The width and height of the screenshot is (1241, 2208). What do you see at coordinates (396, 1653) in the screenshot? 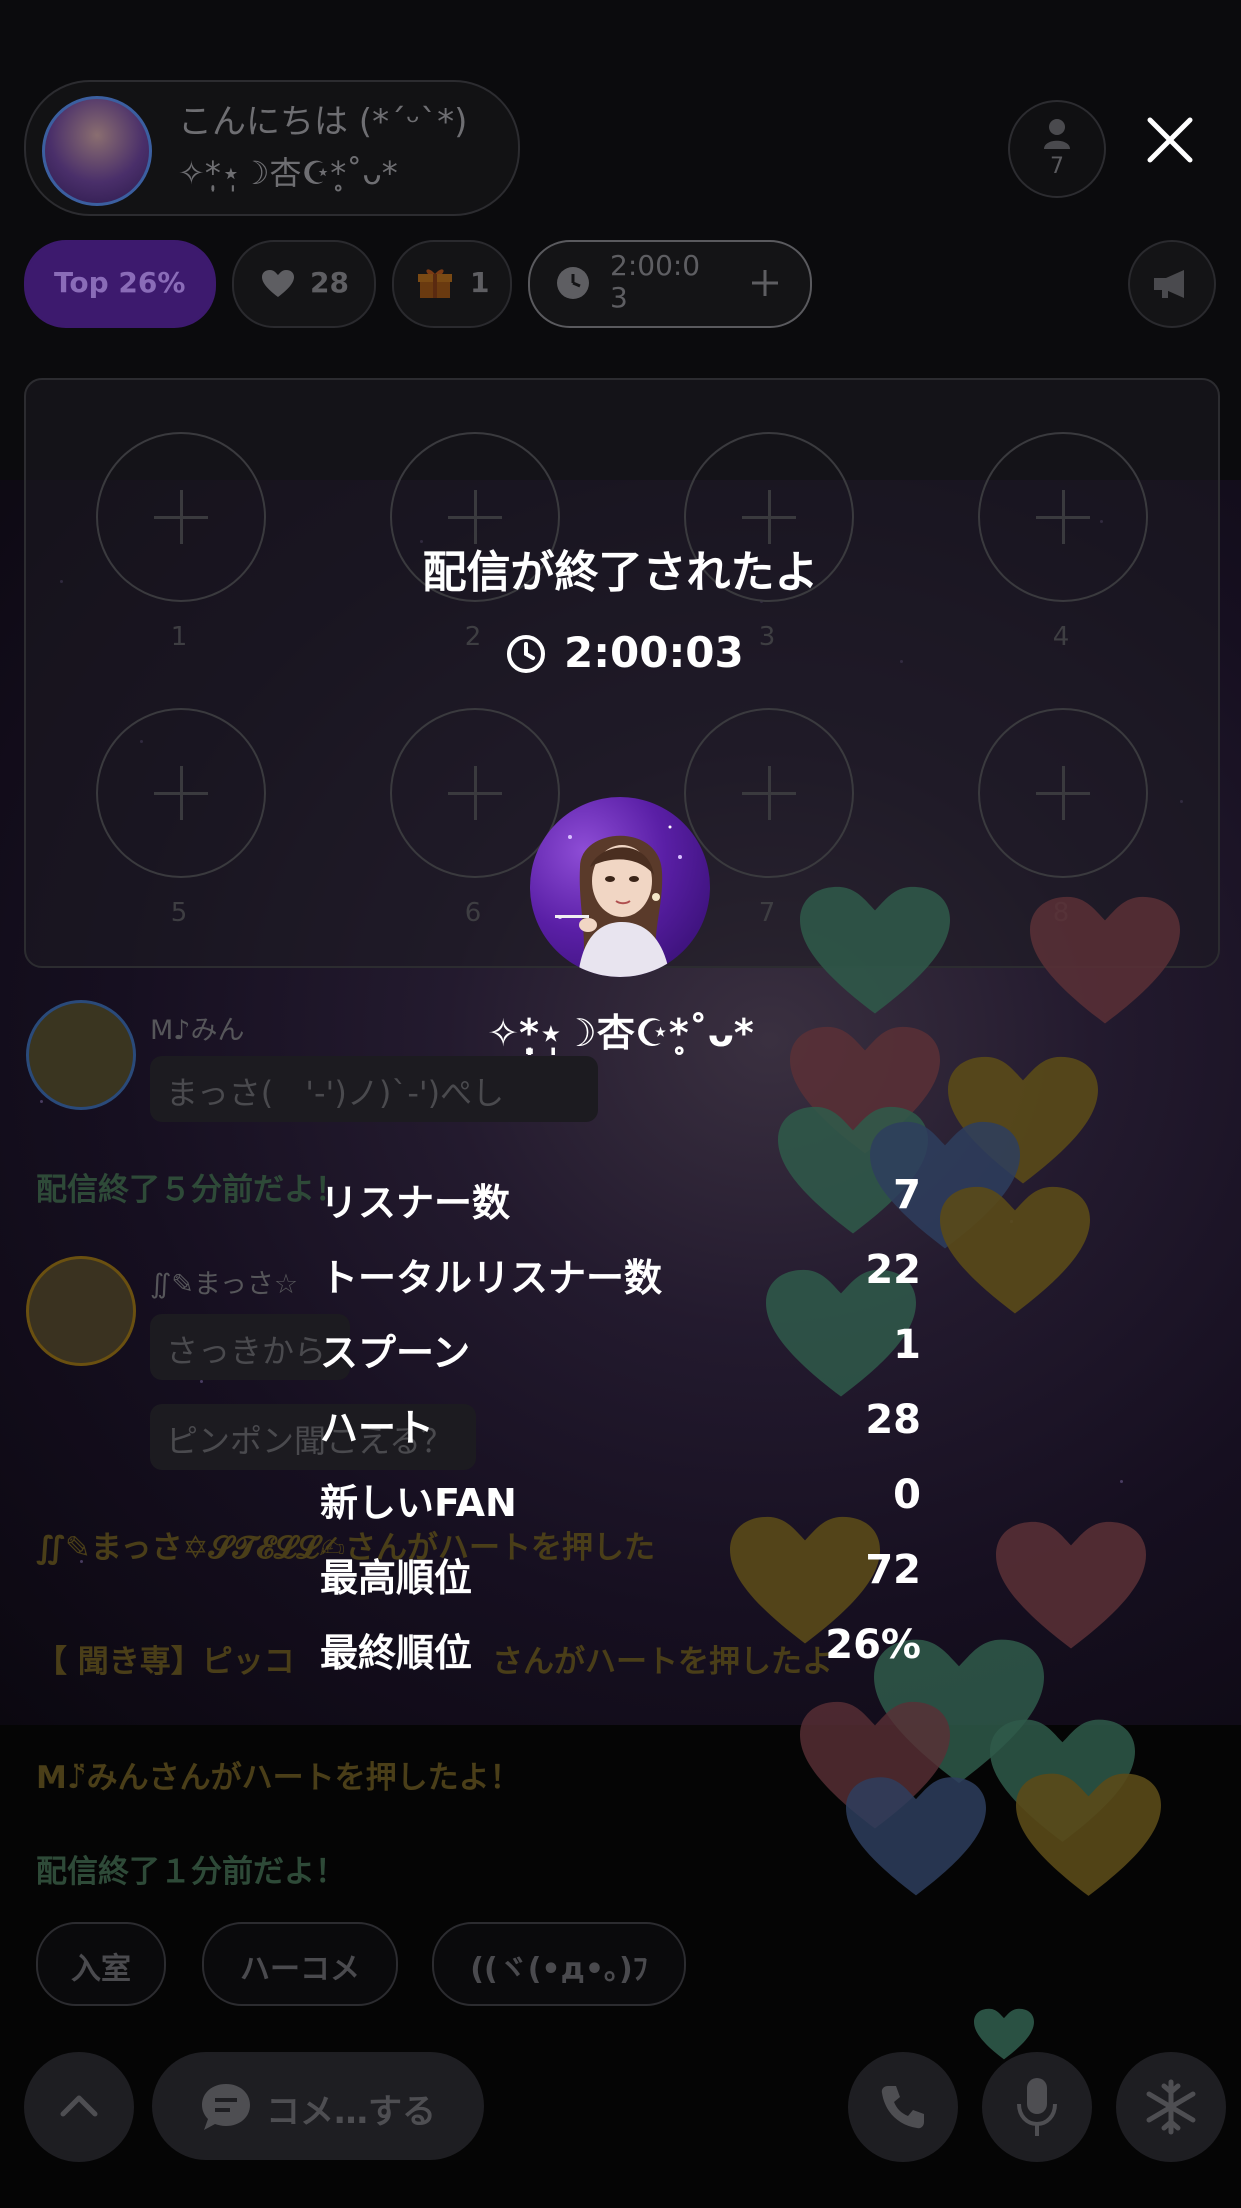
I see `stat-label-final-rank: 最終順位` at bounding box center [396, 1653].